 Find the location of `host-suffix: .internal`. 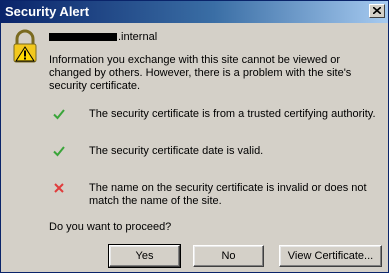

host-suffix: .internal is located at coordinates (138, 37).